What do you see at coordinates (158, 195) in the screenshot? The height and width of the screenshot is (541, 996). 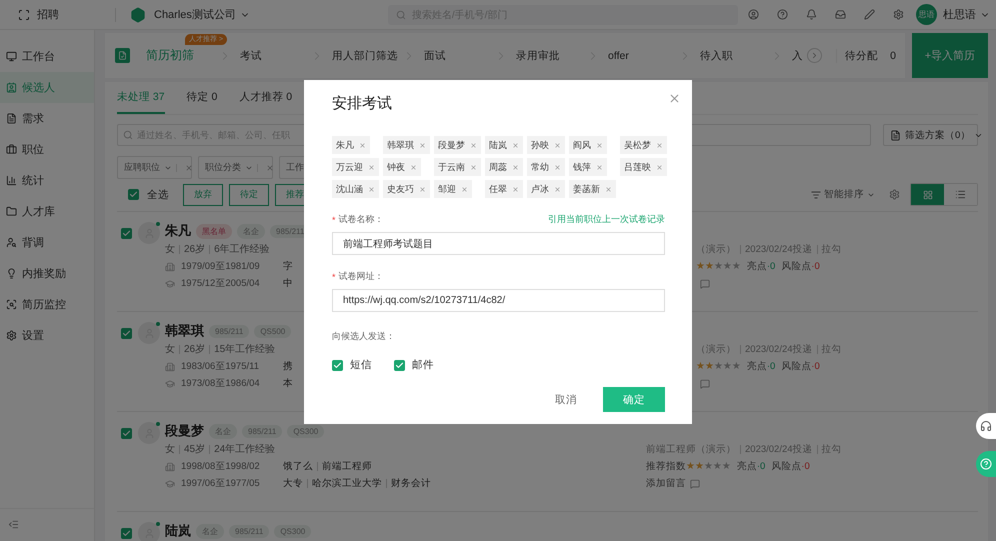 I see `select-all-label: 全选` at bounding box center [158, 195].